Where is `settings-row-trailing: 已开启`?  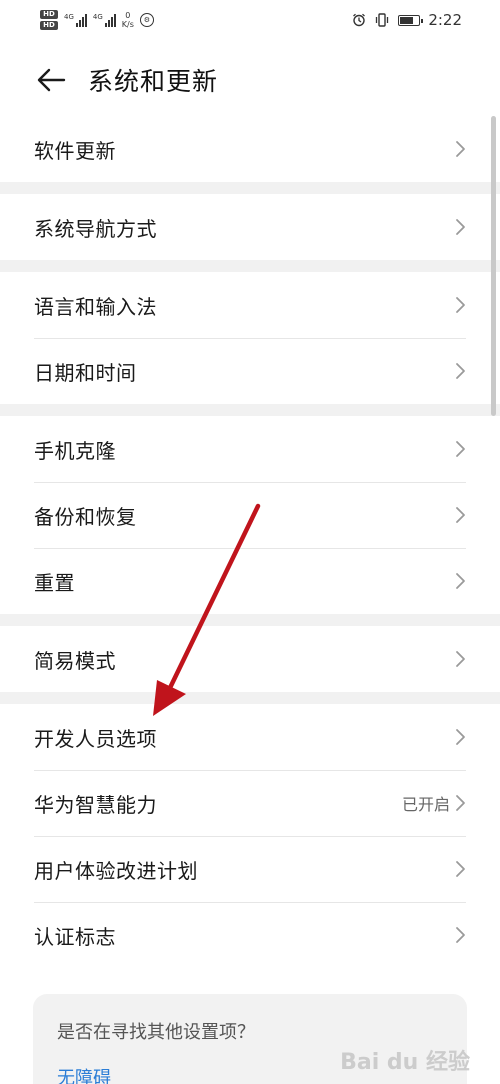
settings-row-trailing: 已开启 is located at coordinates (434, 803).